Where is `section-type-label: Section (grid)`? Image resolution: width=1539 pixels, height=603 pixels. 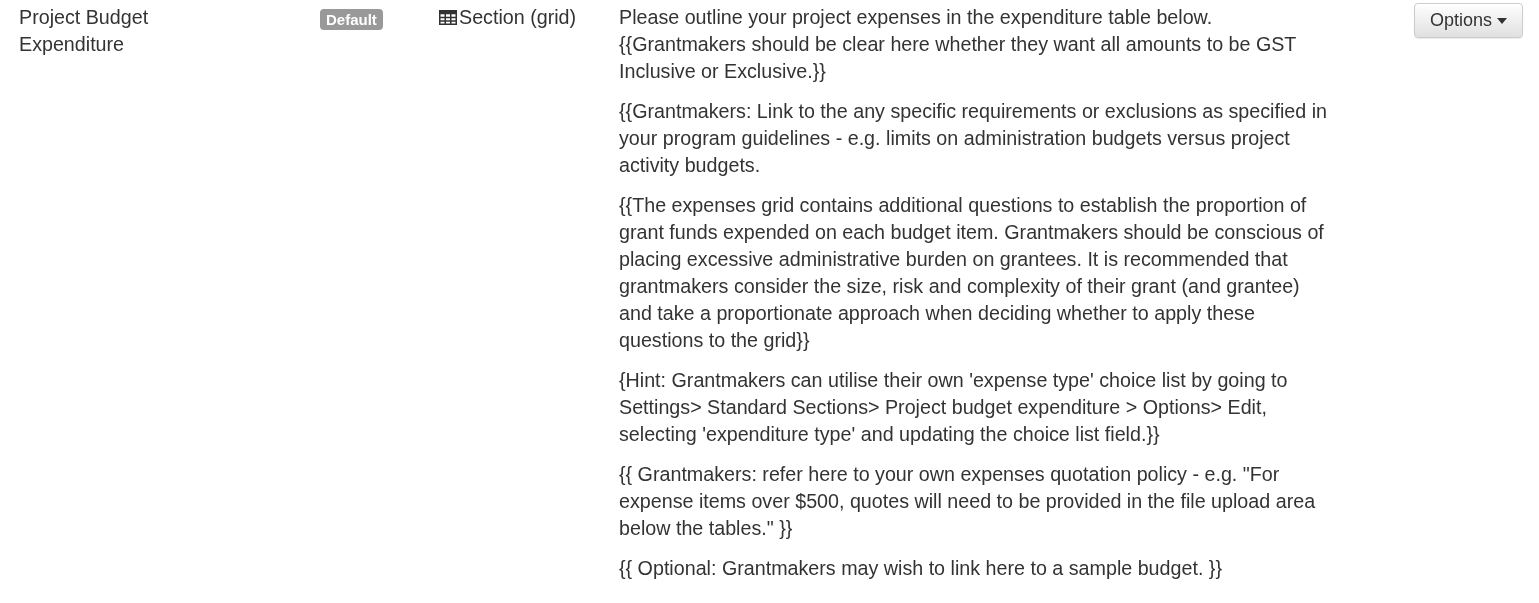 section-type-label: Section (grid) is located at coordinates (518, 17).